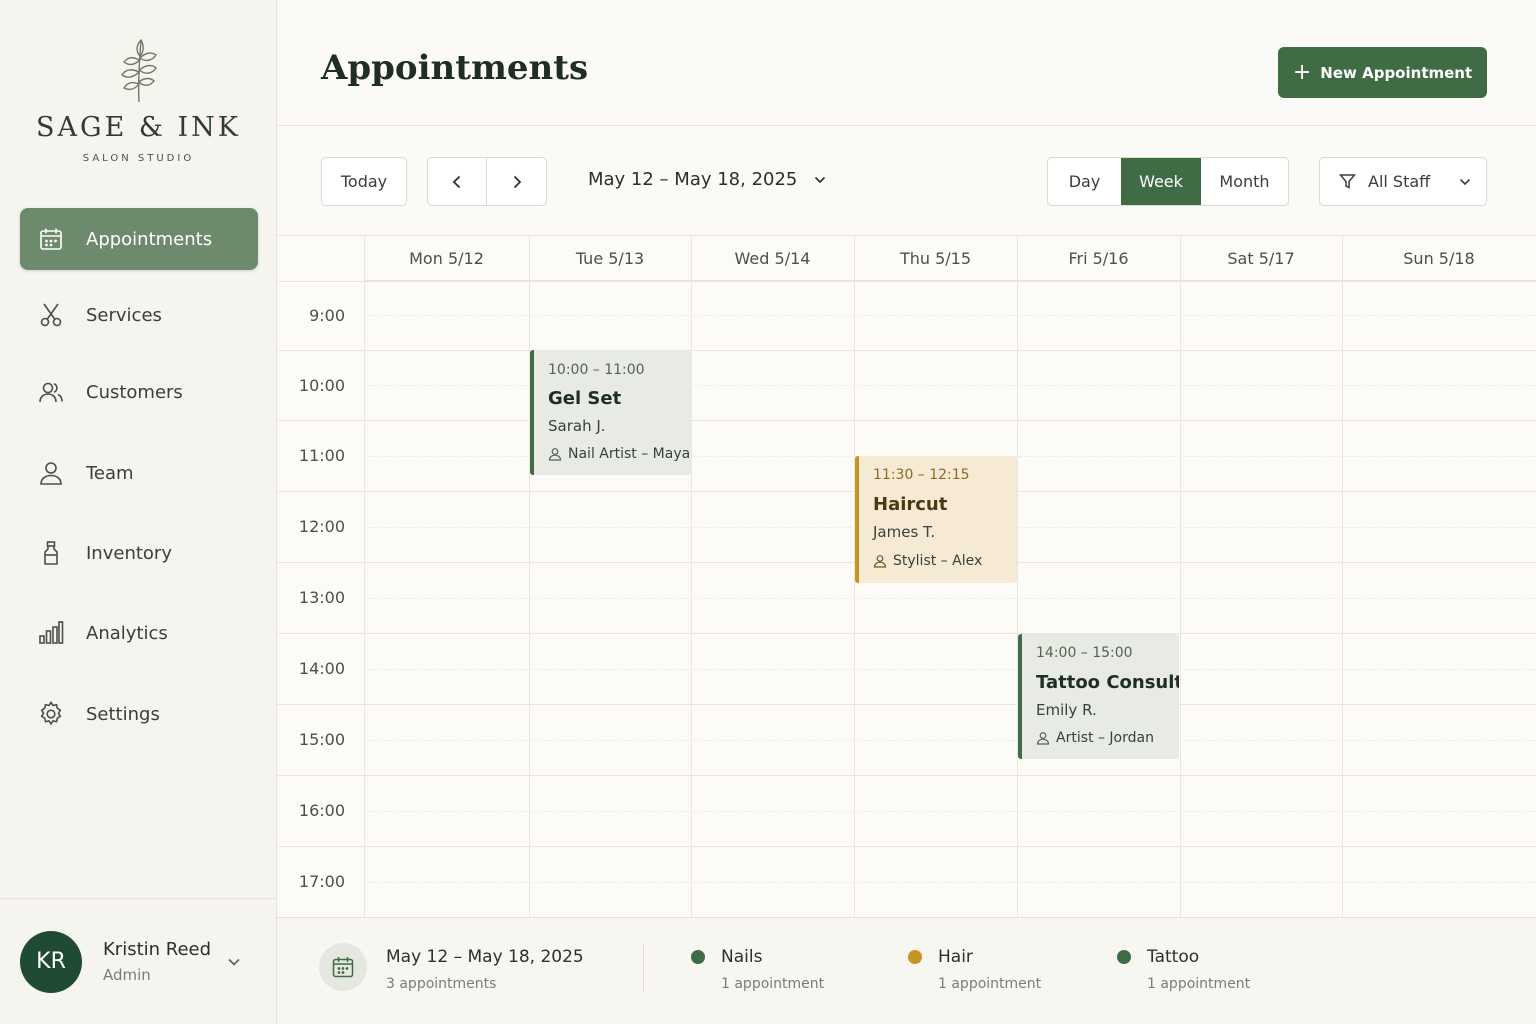 The height and width of the screenshot is (1024, 1536). I want to click on date-range-picker: May 12 – May 18, 2025, so click(707, 179).